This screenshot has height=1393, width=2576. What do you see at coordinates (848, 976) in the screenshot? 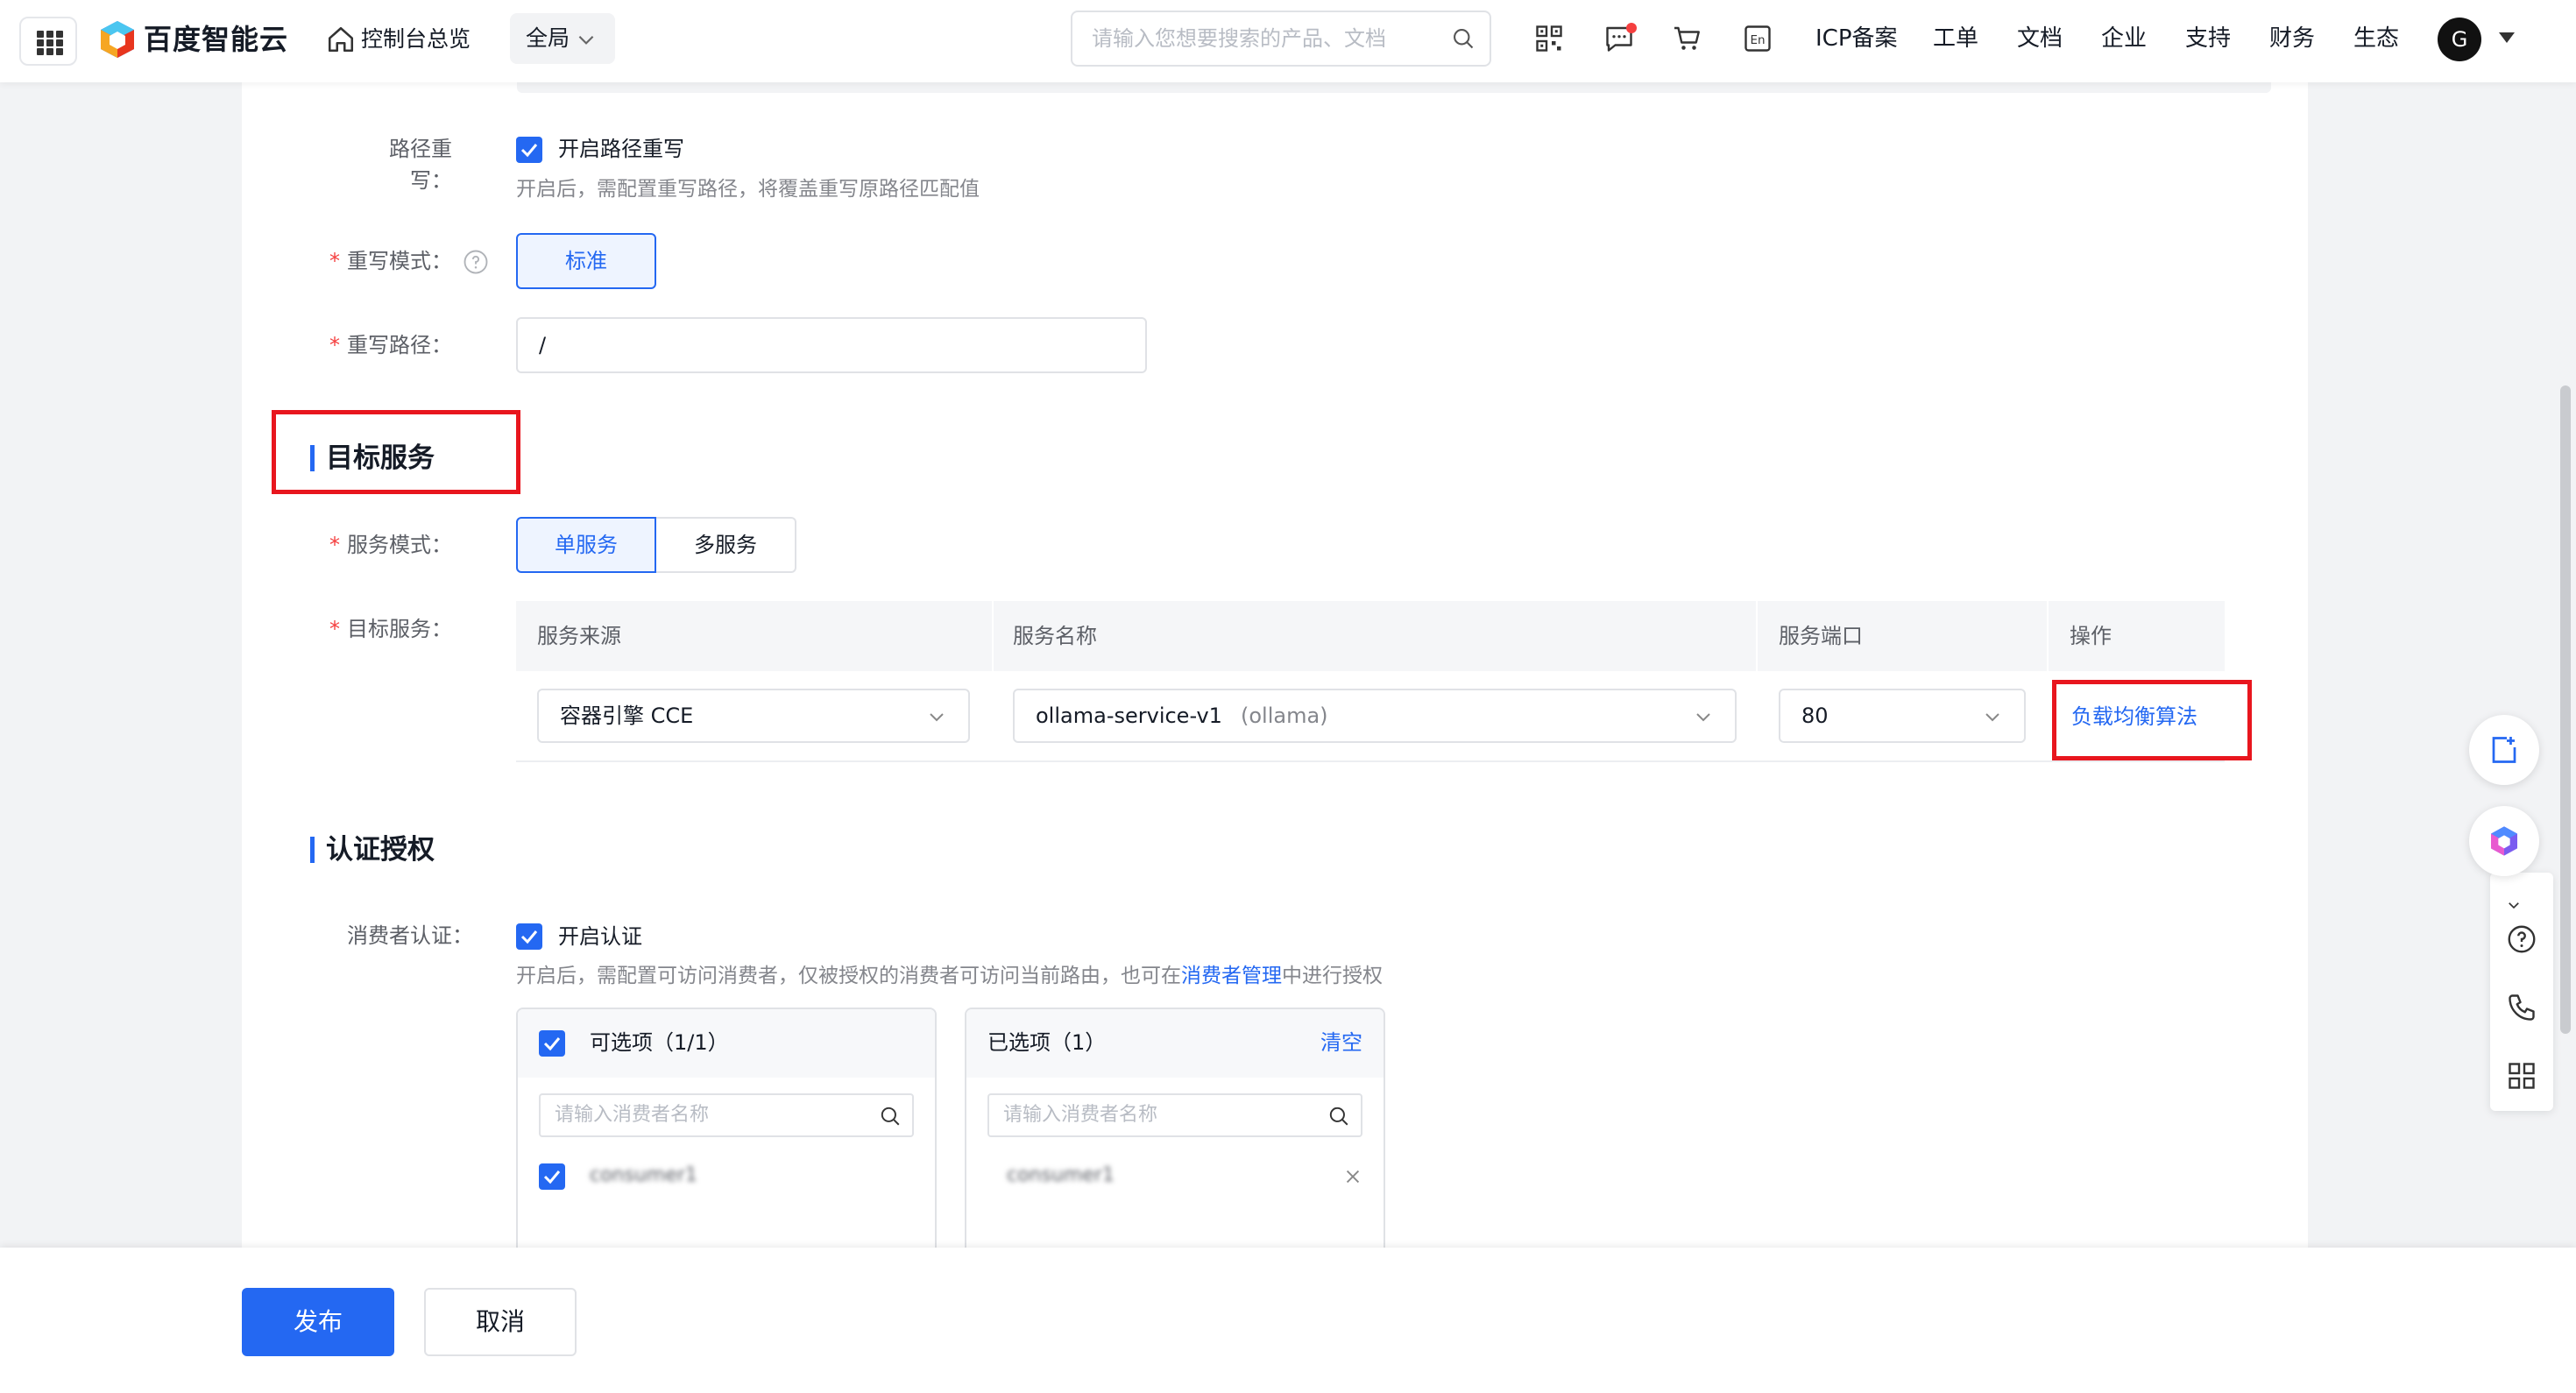
I see `consumer-auth-hint-text: 开启后，需配置可访问消费者，仅被授权的消费者可访问当前路由，也可在` at bounding box center [848, 976].